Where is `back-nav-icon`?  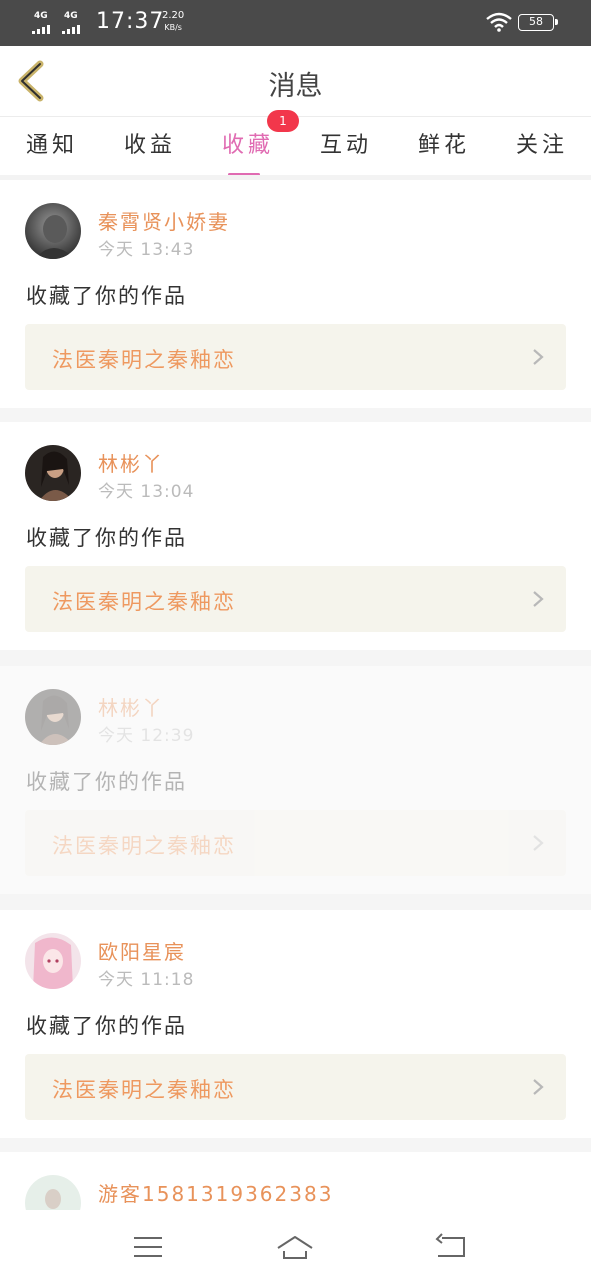 back-nav-icon is located at coordinates (450, 1247).